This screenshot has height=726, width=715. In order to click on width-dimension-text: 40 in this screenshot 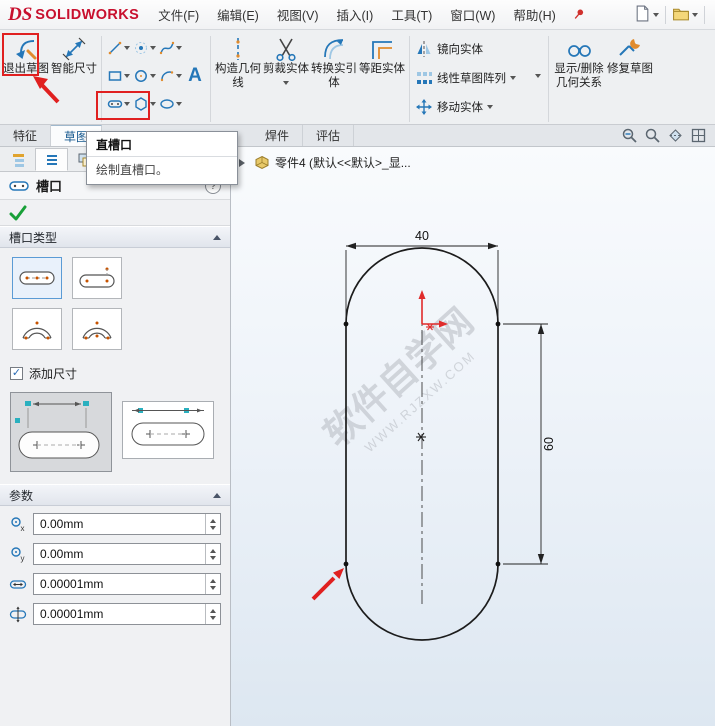, I will do `click(422, 236)`.